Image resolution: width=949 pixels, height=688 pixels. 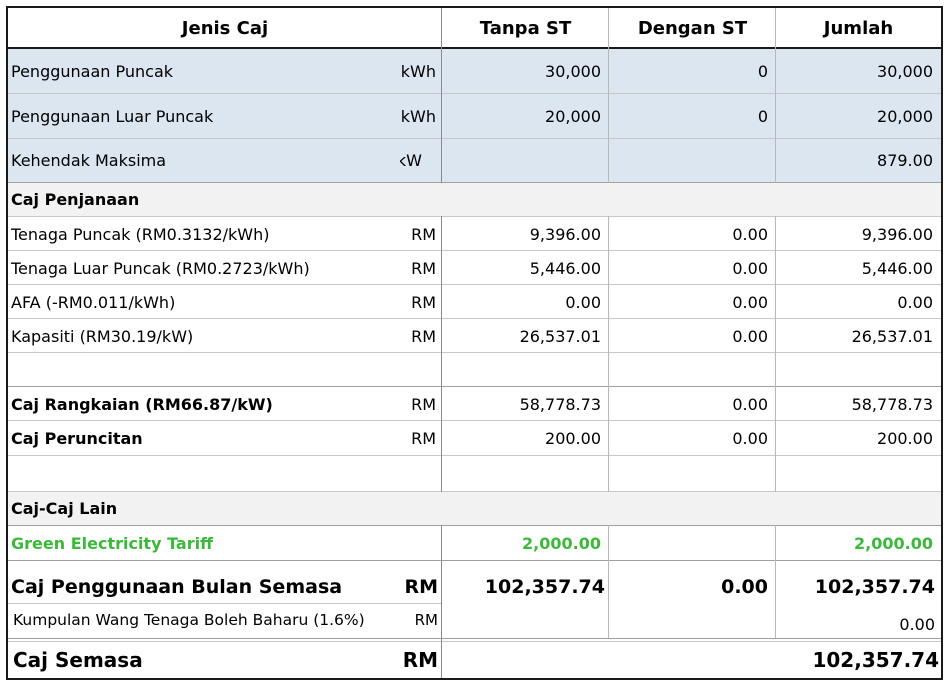 What do you see at coordinates (915, 302) in the screenshot?
I see `row-jumlah-afa: 0.00` at bounding box center [915, 302].